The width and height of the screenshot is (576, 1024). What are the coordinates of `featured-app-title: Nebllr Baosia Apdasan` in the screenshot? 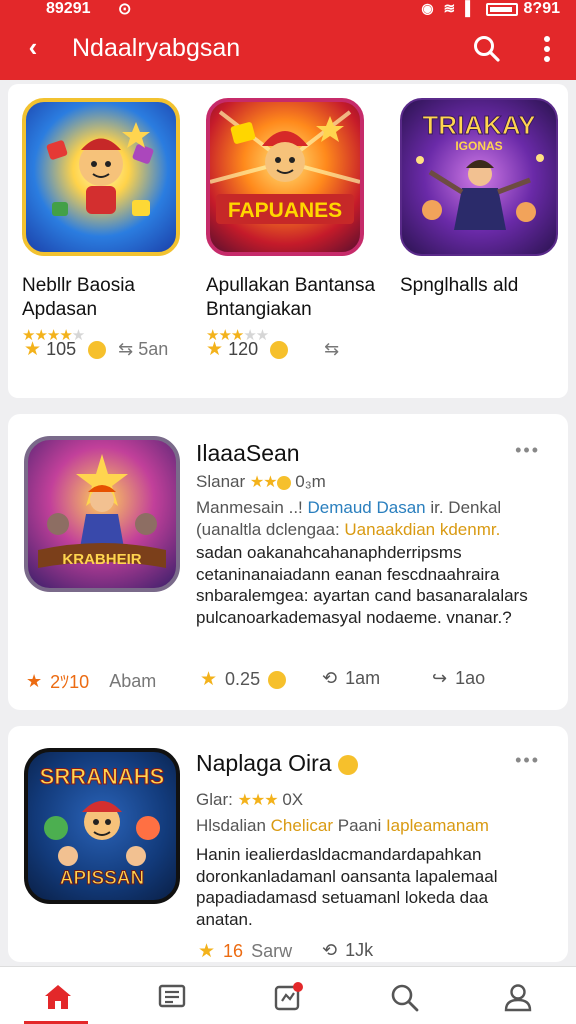 It's located at (78, 297).